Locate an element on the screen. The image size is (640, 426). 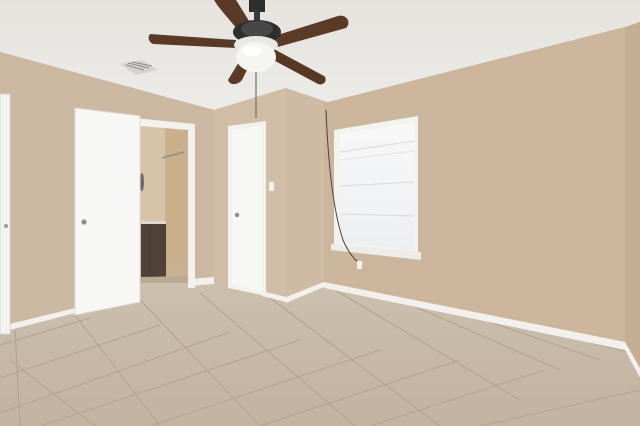
window-glass is located at coordinates (377, 186).